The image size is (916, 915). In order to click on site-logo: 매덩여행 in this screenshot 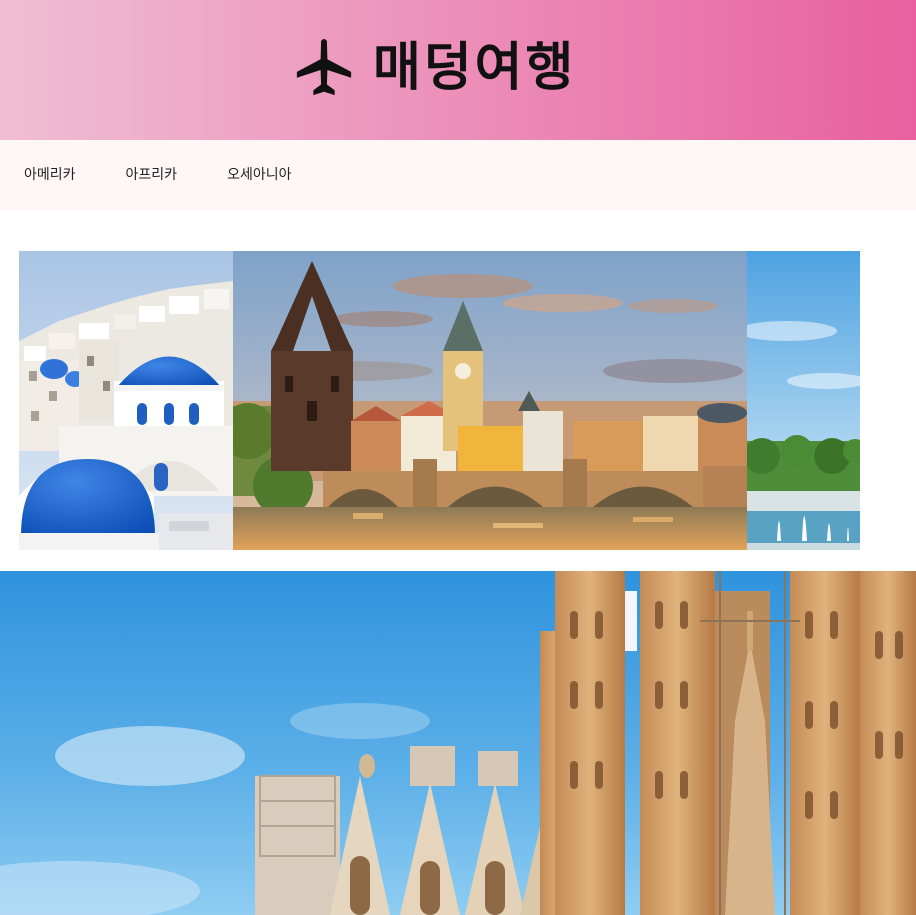, I will do `click(434, 68)`.